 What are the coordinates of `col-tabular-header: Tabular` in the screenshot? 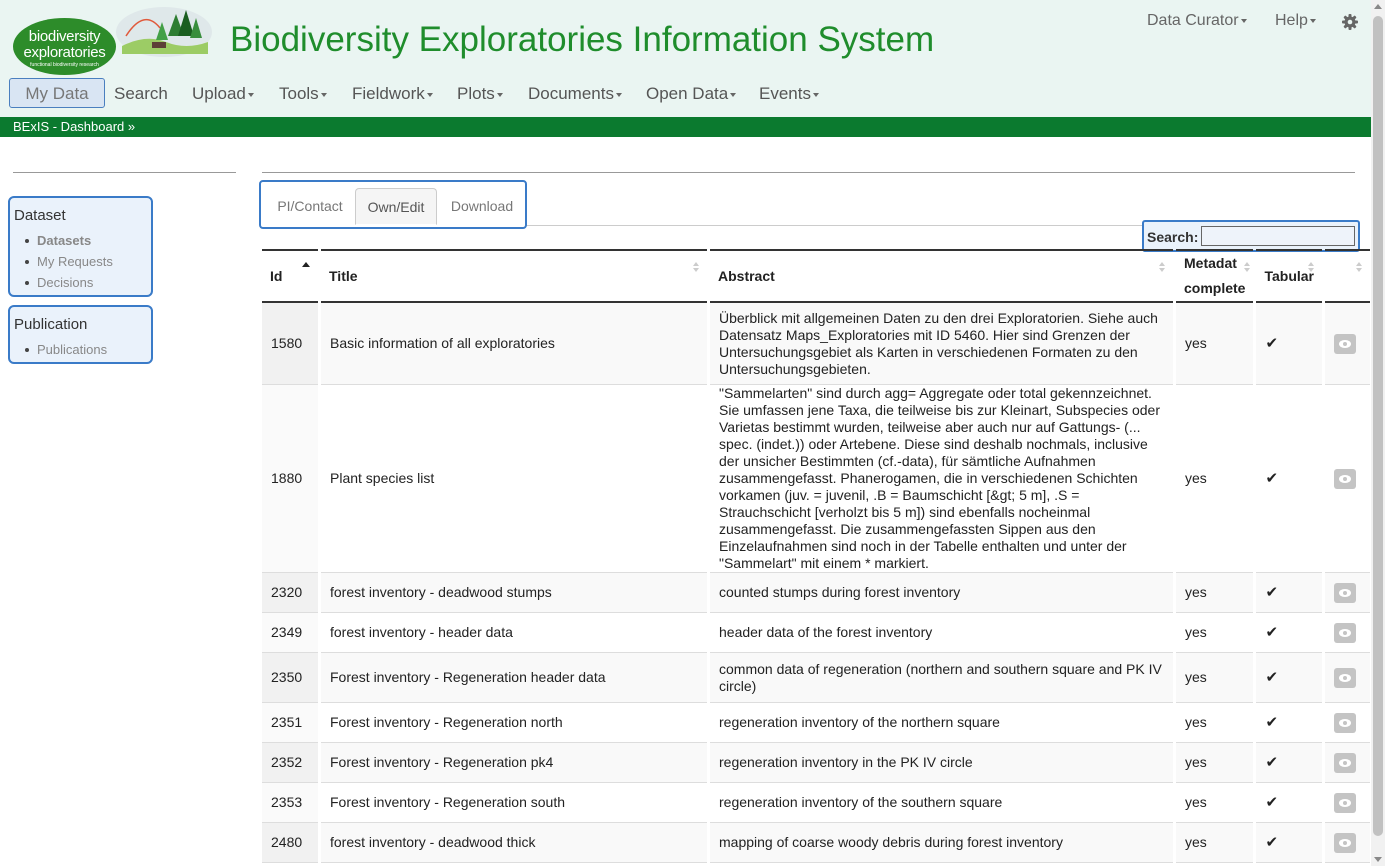 It's located at (1289, 276).